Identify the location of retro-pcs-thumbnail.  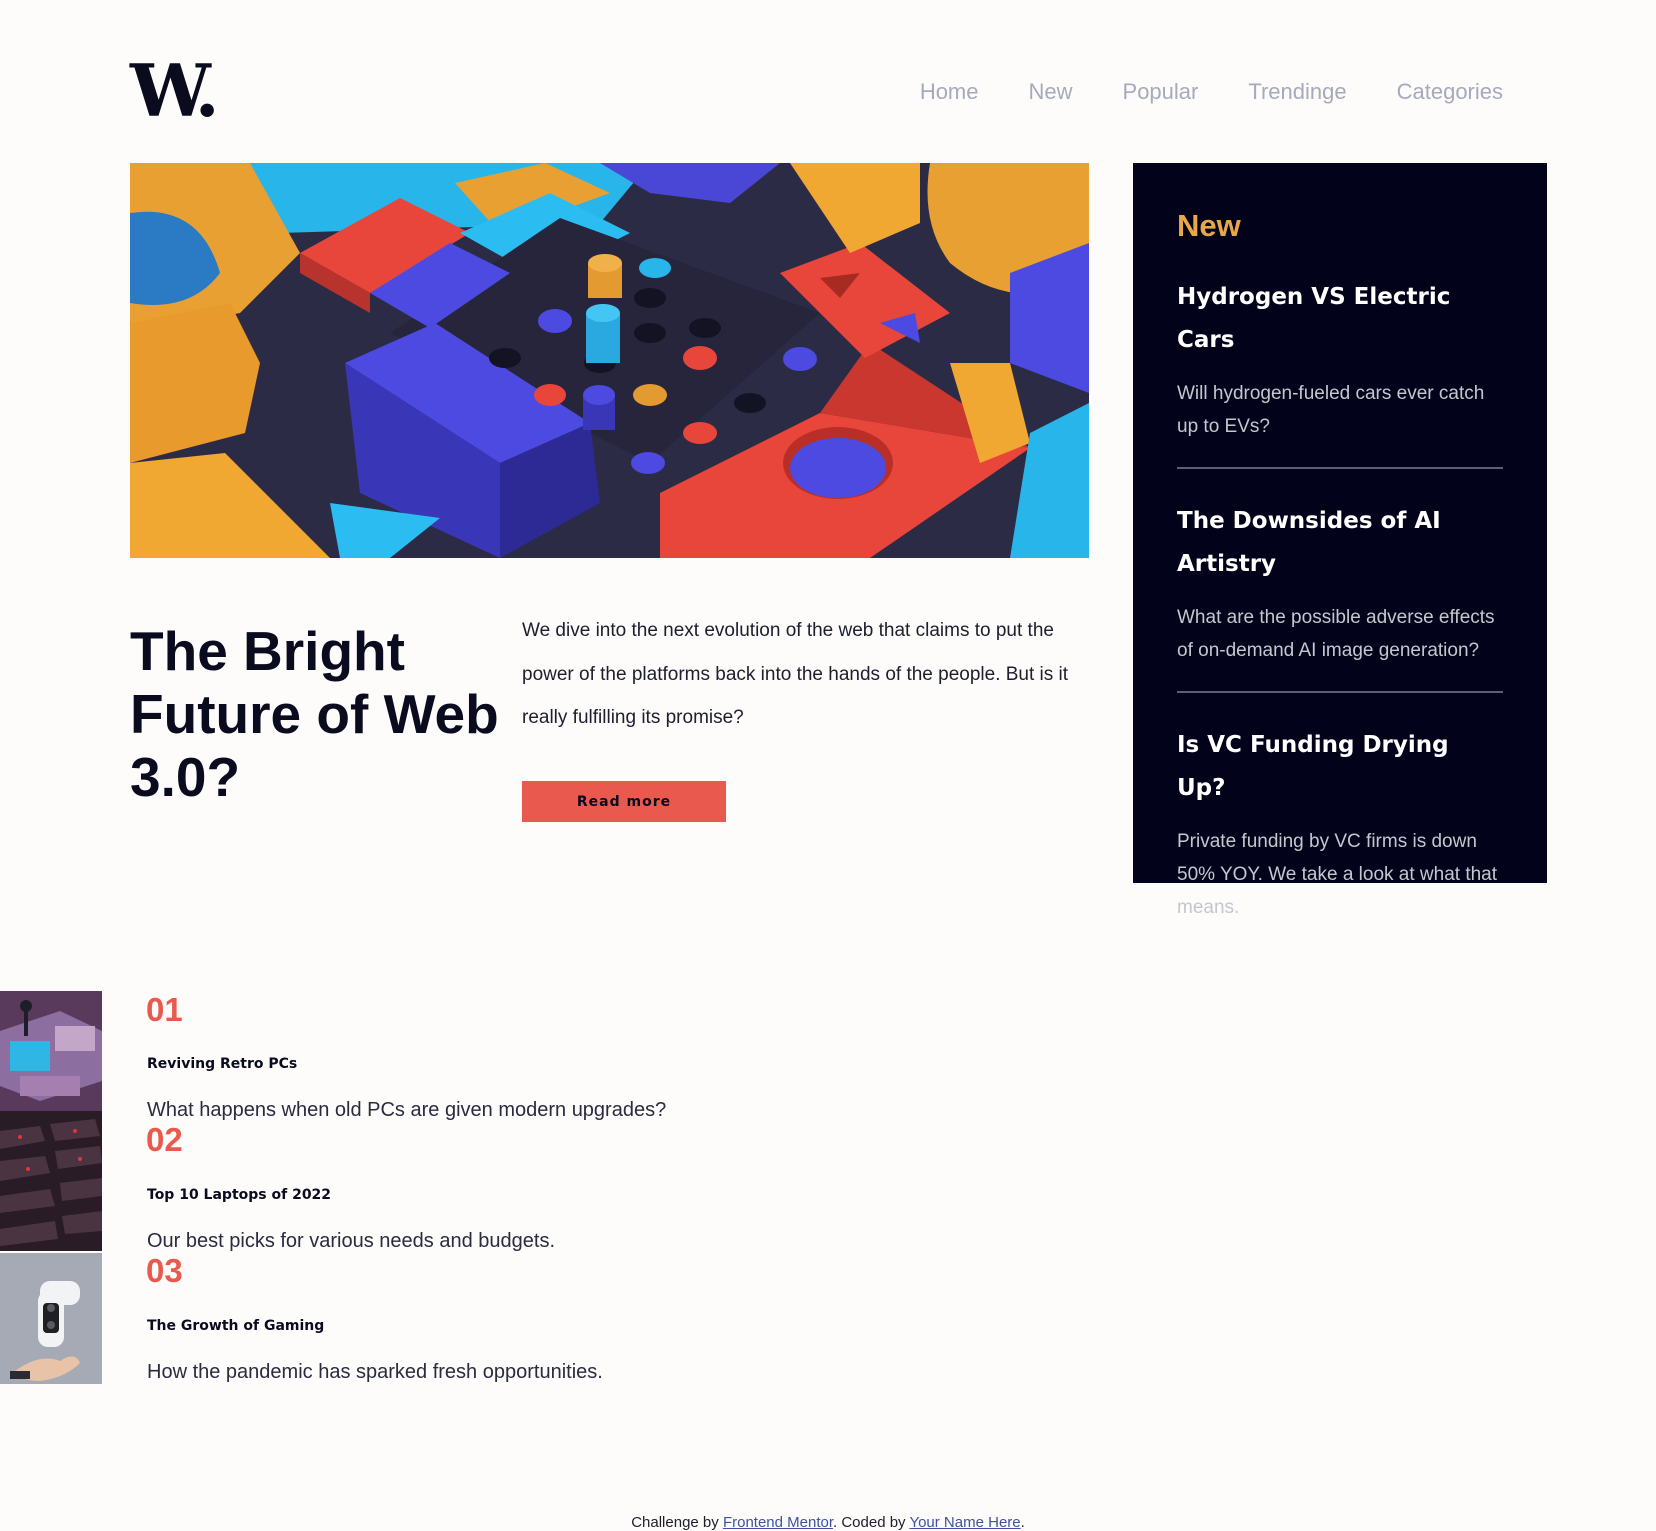
(51, 1121).